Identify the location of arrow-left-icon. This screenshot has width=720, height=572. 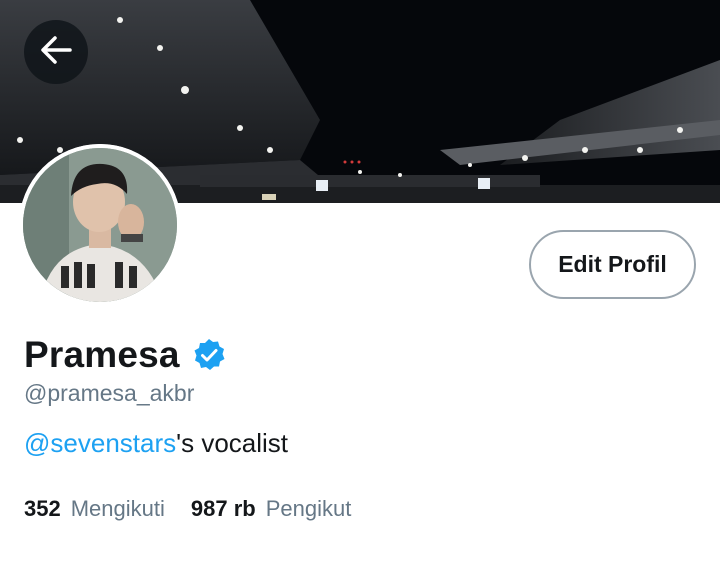
(56, 52).